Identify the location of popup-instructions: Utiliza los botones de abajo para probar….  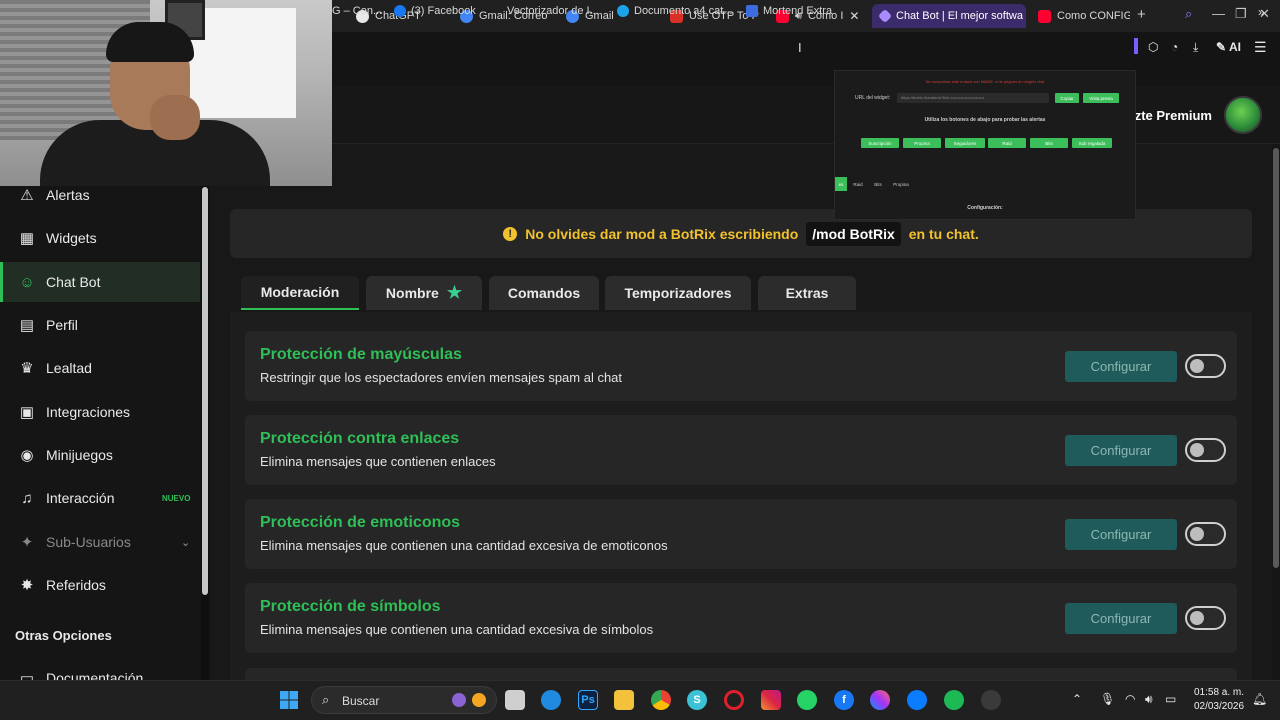
(985, 120).